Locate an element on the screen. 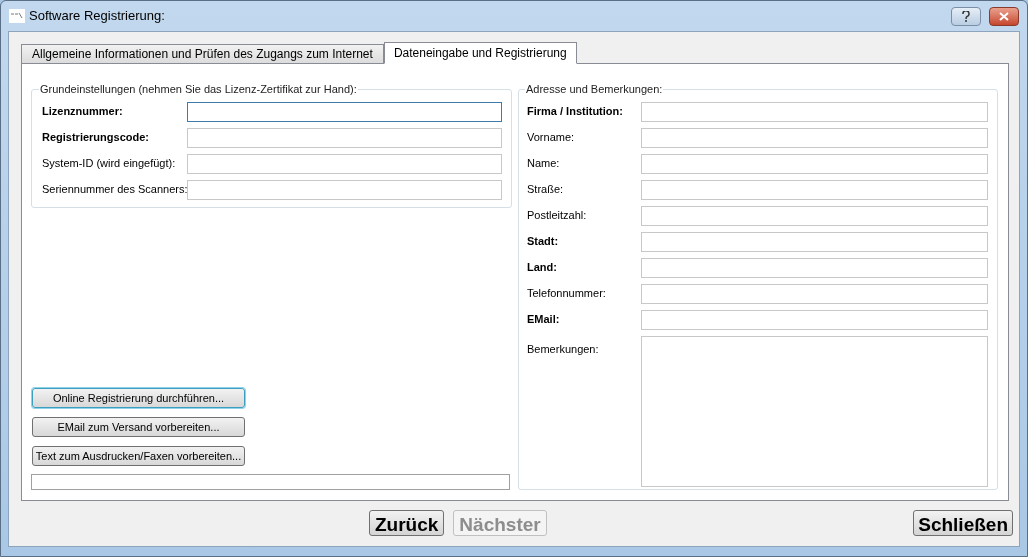 The height and width of the screenshot is (557, 1028). field-label: Name: is located at coordinates (544, 164).